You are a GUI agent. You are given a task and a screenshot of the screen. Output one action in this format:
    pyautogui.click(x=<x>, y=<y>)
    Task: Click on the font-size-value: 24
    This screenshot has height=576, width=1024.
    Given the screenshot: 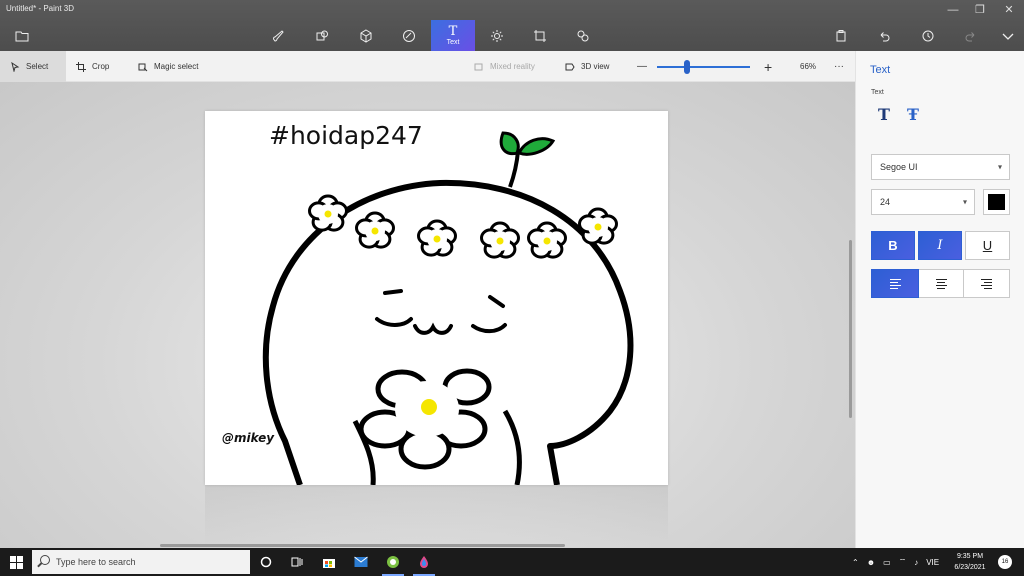 What is the action you would take?
    pyautogui.click(x=885, y=202)
    